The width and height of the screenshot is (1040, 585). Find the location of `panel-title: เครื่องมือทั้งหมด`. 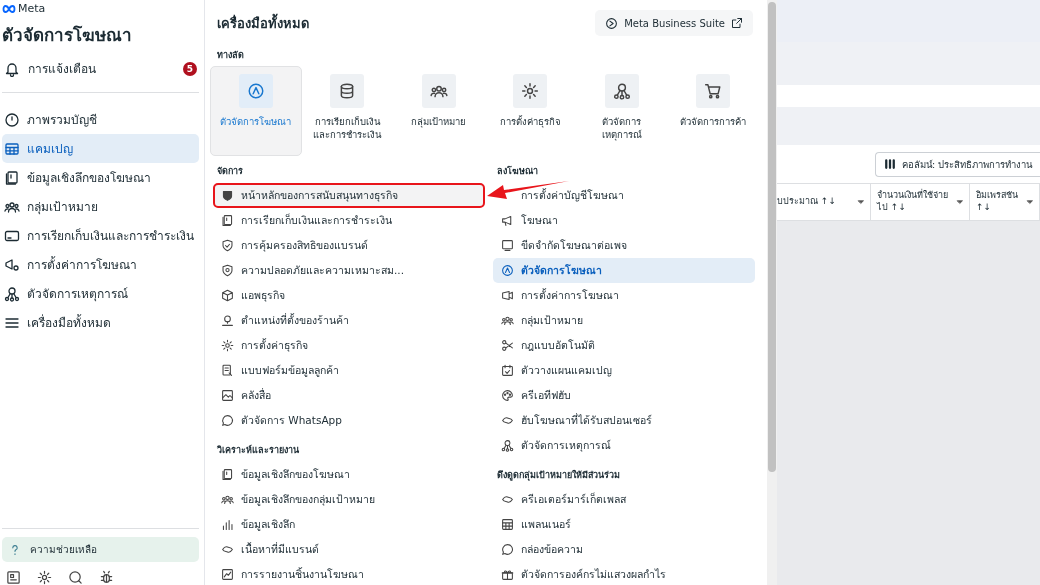

panel-title: เครื่องมือทั้งหมด is located at coordinates (263, 22).